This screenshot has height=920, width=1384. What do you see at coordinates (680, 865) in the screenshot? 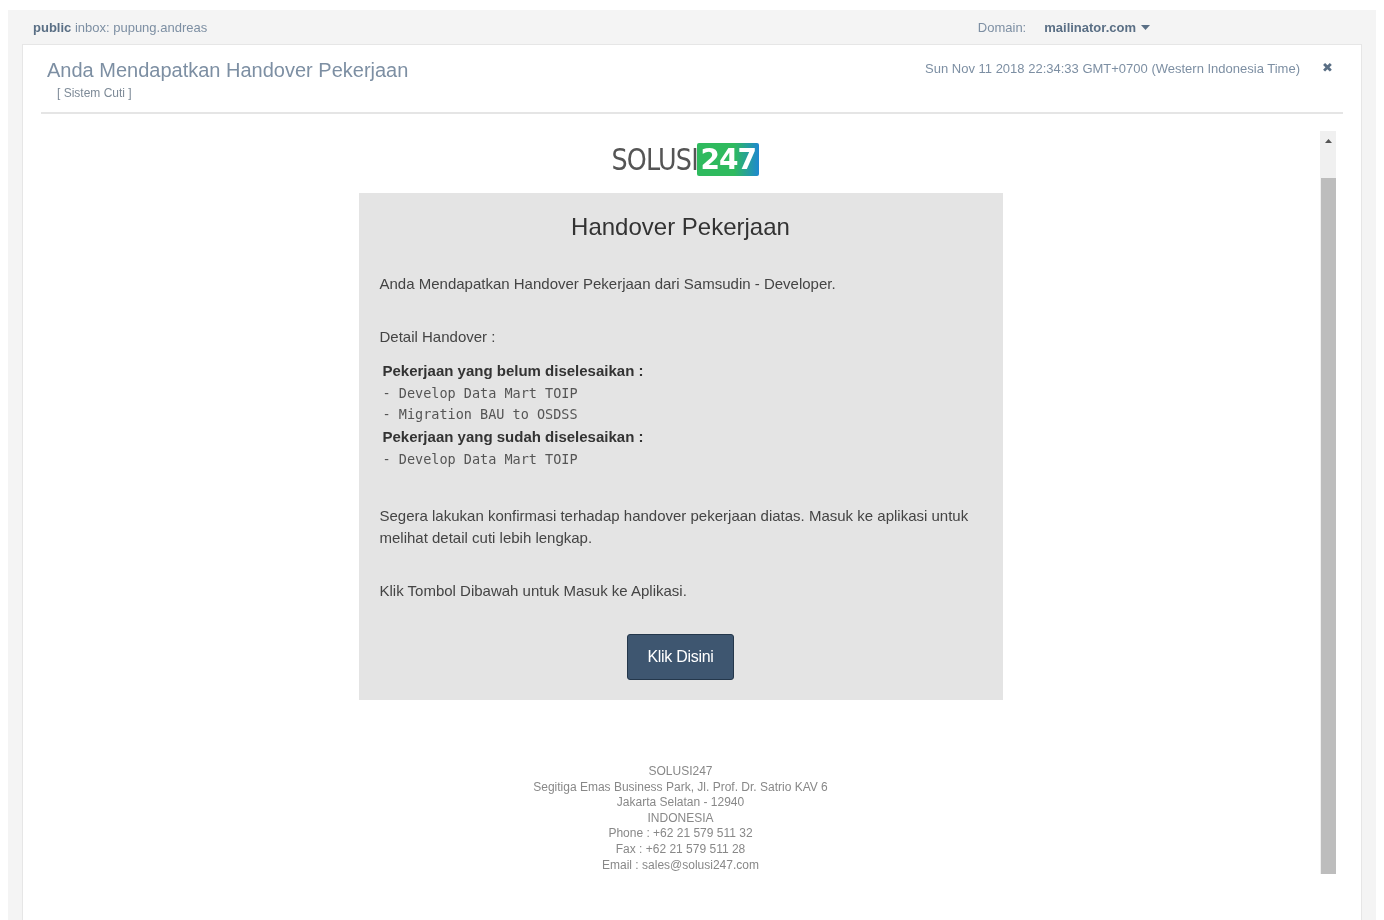
I see `footer-line: Email : sales@solusi247.com` at bounding box center [680, 865].